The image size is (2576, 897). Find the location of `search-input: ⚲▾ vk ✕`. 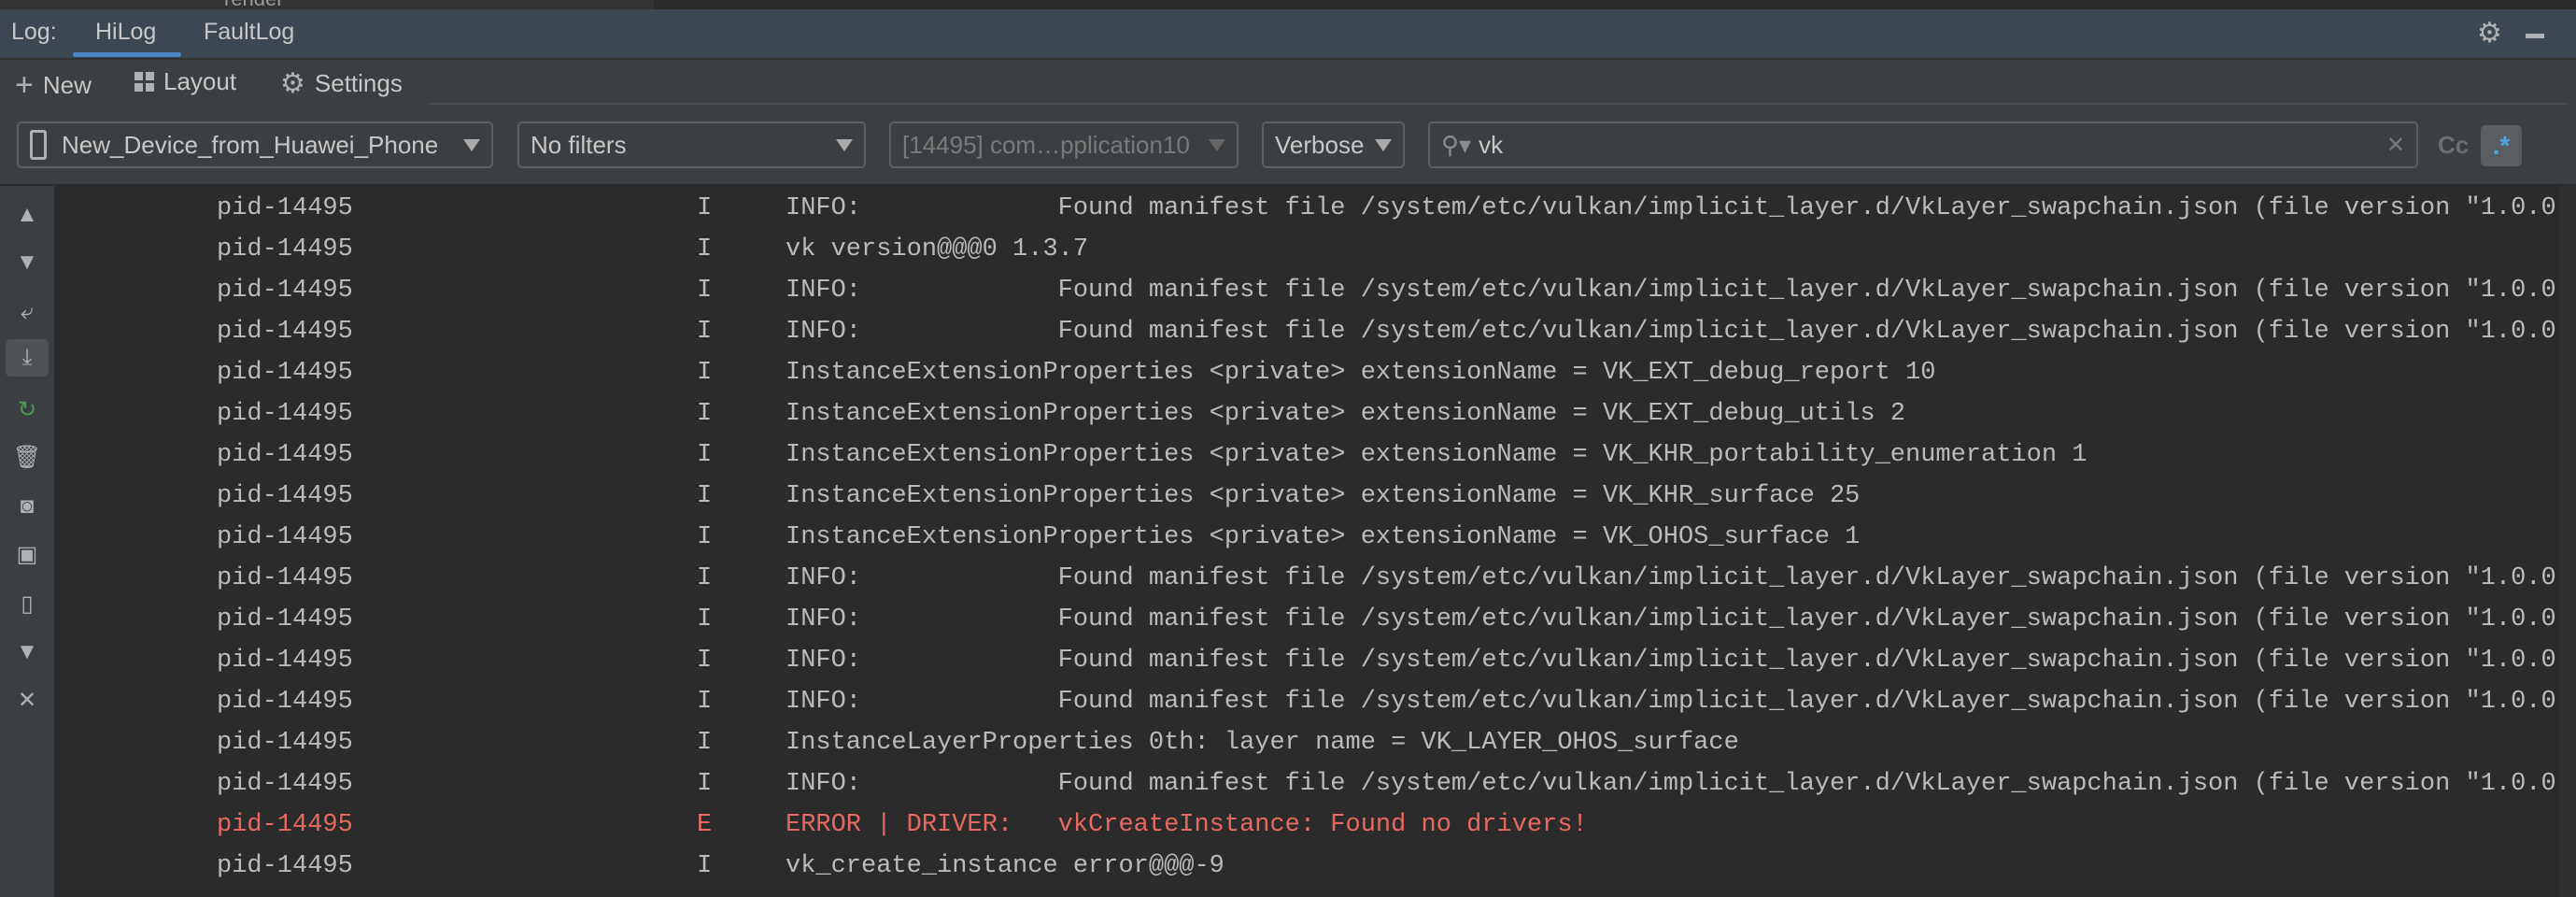

search-input: ⚲▾ vk ✕ is located at coordinates (1923, 144).